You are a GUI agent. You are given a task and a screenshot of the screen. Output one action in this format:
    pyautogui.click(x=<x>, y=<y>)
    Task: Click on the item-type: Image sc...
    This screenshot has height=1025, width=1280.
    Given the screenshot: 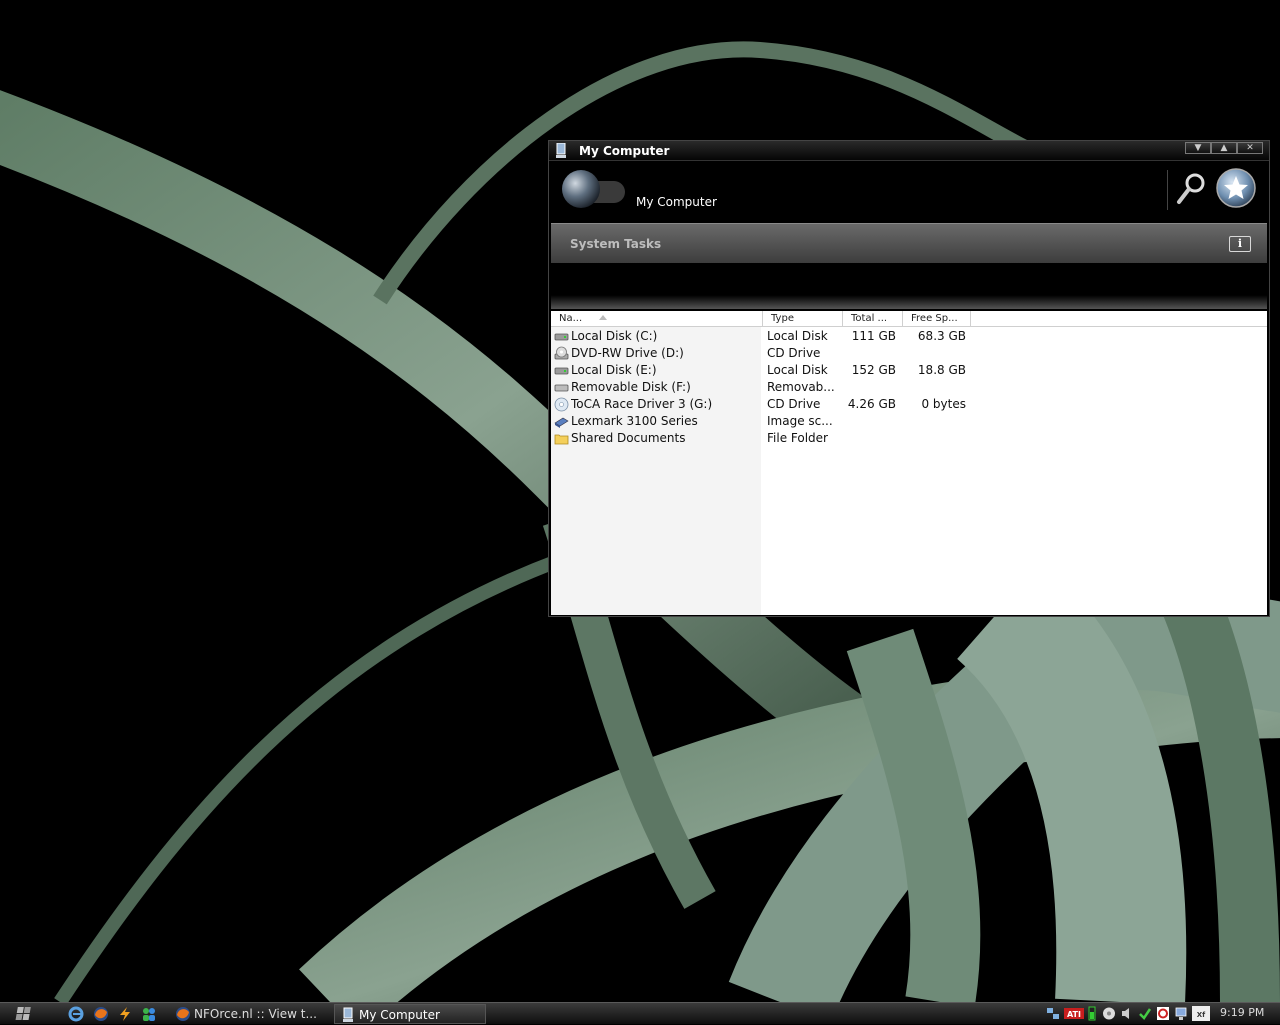 What is the action you would take?
    pyautogui.click(x=800, y=421)
    